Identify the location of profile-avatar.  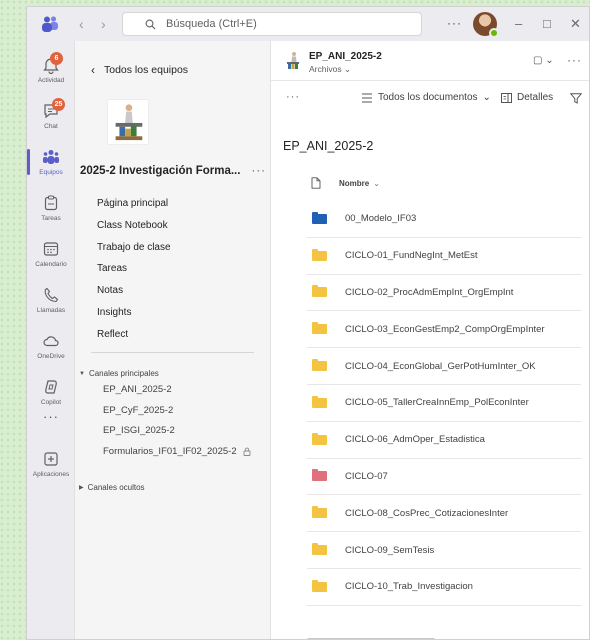
(486, 25).